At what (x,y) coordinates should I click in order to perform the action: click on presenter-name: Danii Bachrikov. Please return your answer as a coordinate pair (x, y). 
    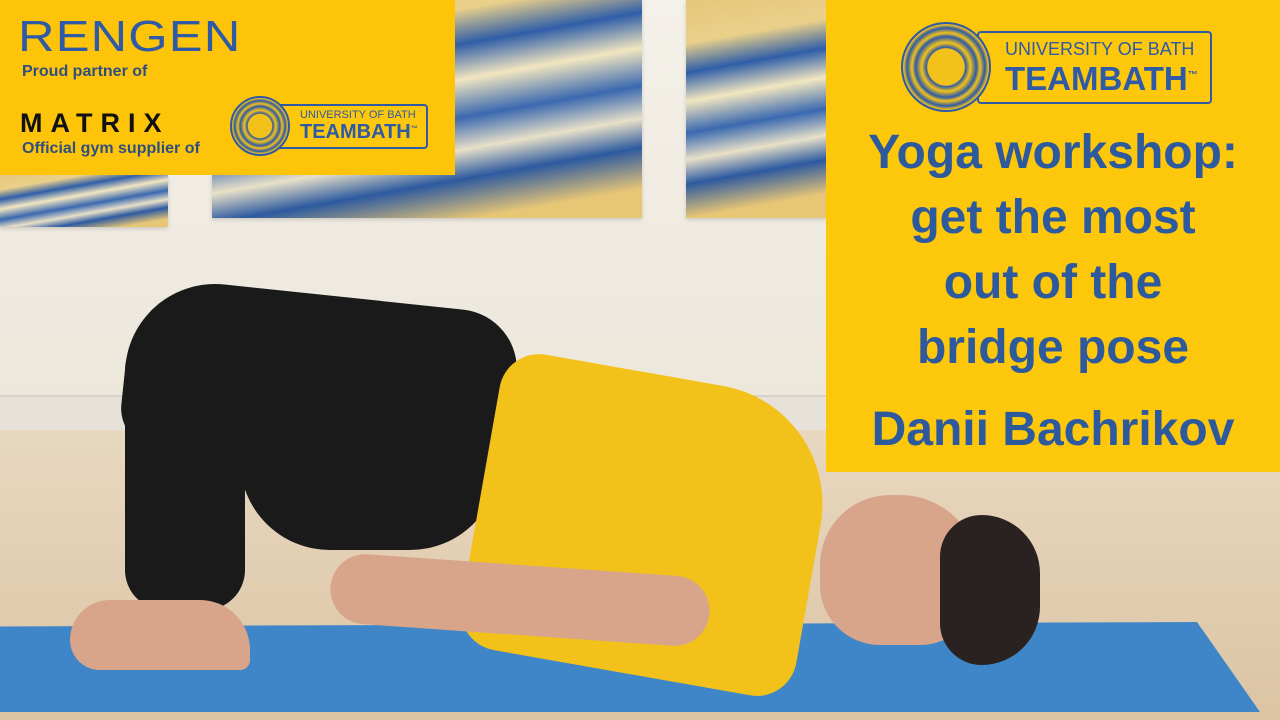
    Looking at the image, I should click on (1053, 429).